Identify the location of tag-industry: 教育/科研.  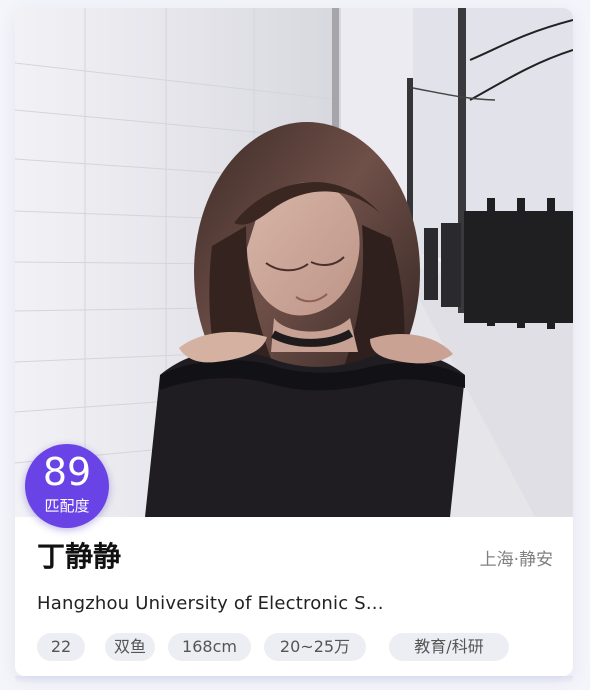
(449, 647).